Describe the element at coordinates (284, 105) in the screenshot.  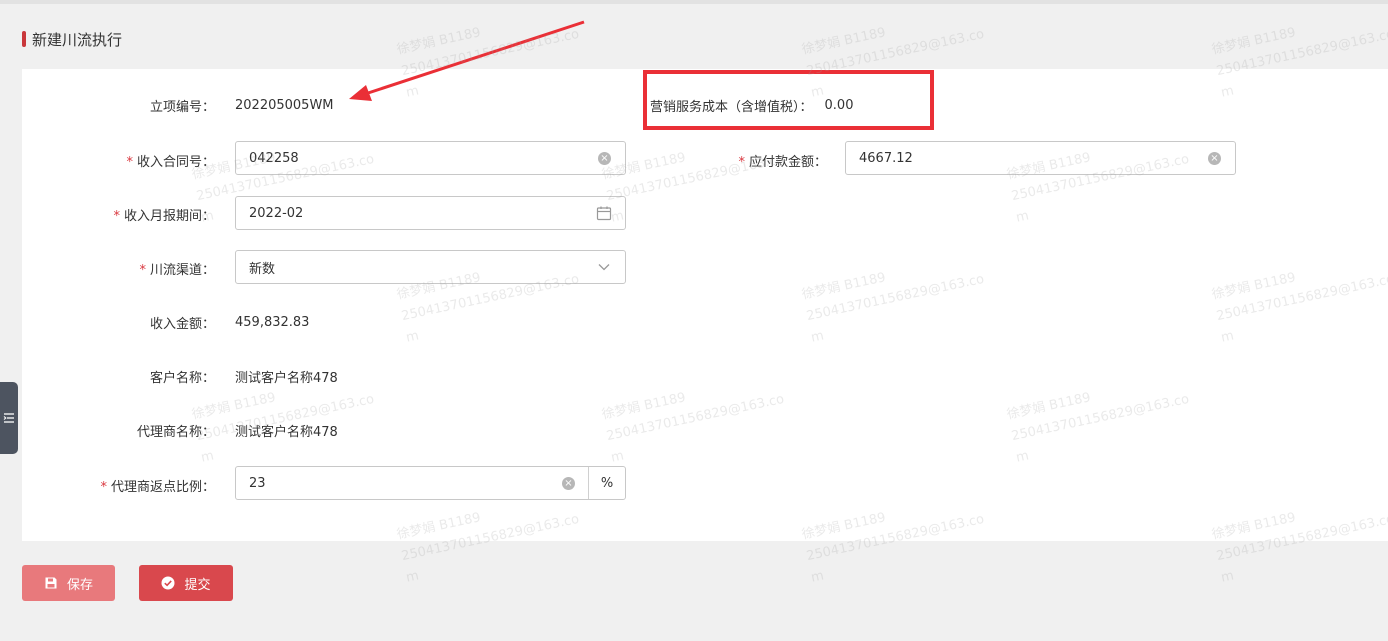
I see `project-no-value: 202205005WM` at that location.